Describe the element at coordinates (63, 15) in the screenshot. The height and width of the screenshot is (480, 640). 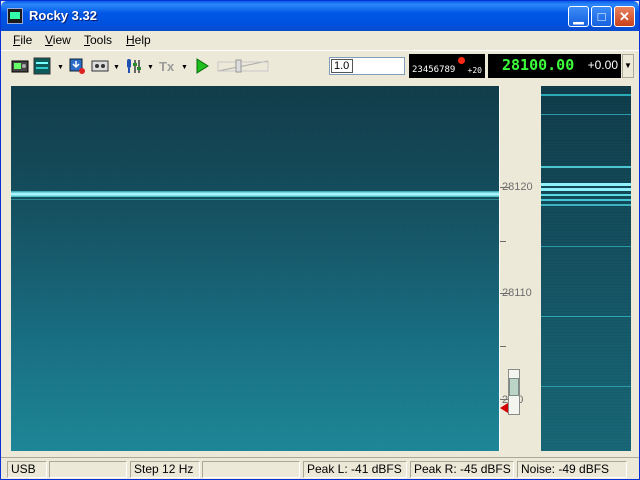
I see `window-title: Rocky 3.32` at that location.